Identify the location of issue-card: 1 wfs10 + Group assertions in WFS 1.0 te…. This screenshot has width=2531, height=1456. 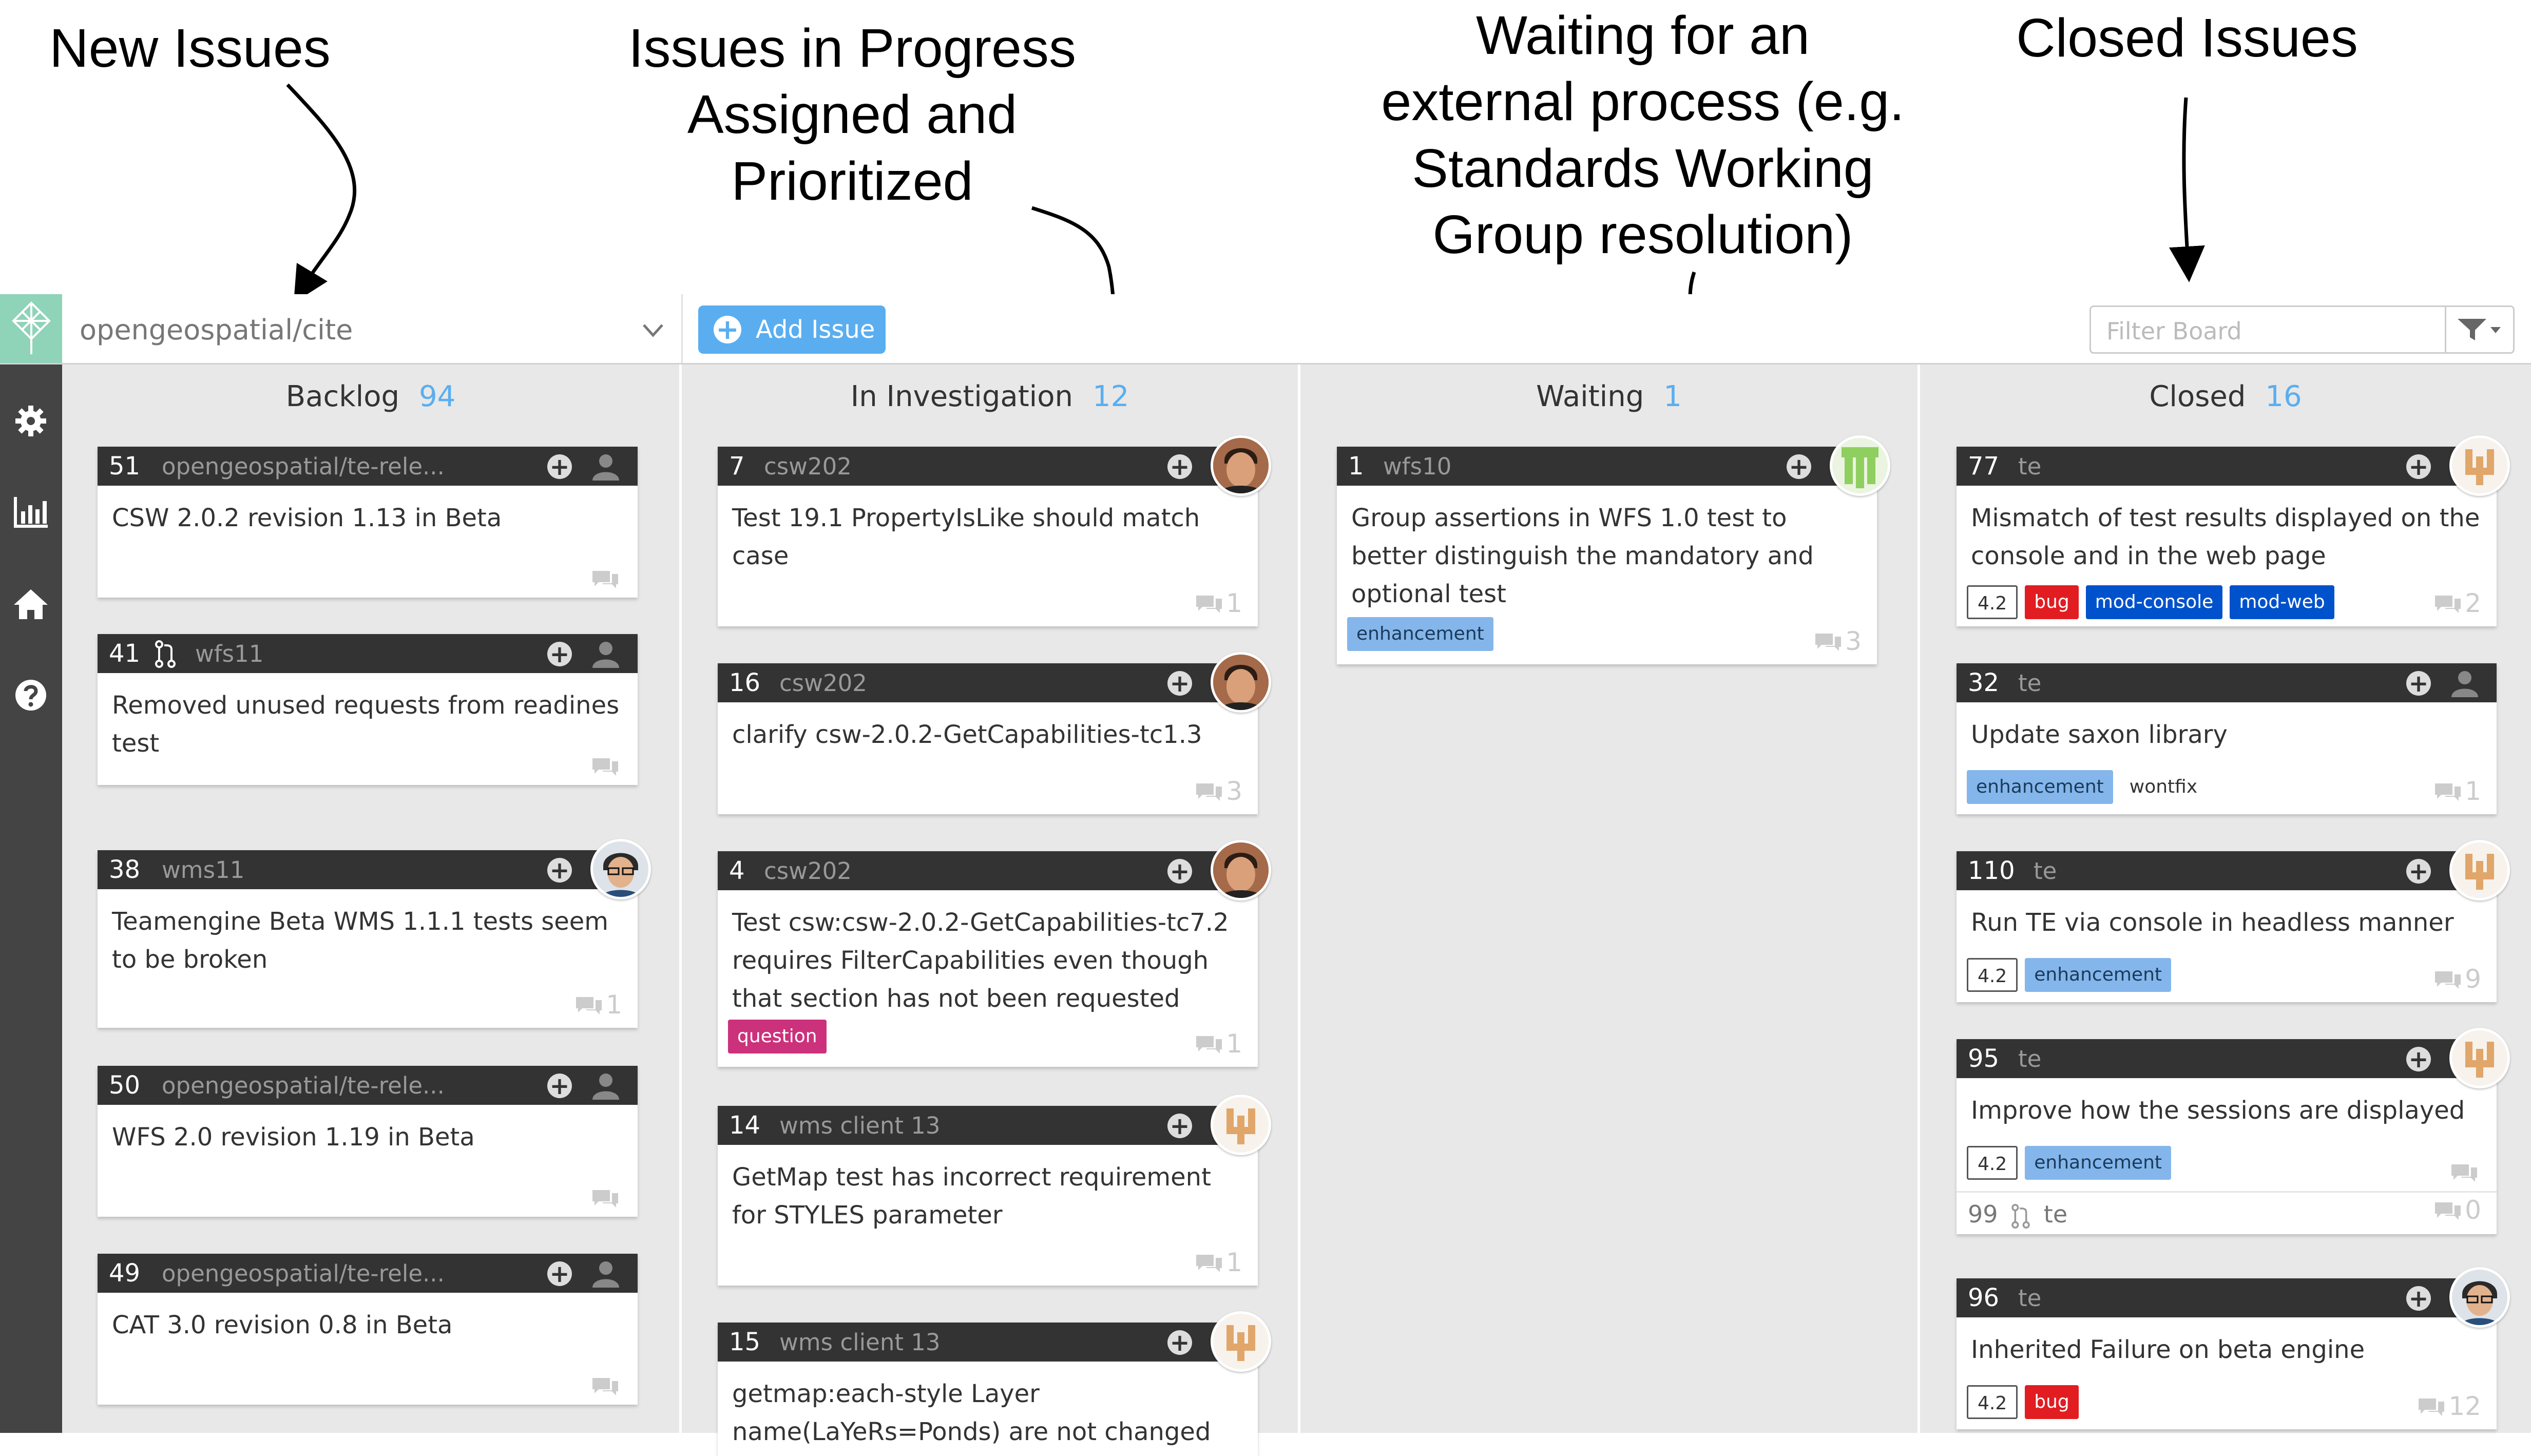
(1614, 549).